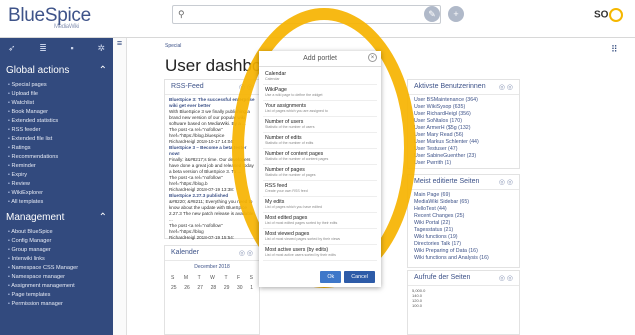  I want to click on list-item: MediaWiki Sidebar (65), so click(463, 202).